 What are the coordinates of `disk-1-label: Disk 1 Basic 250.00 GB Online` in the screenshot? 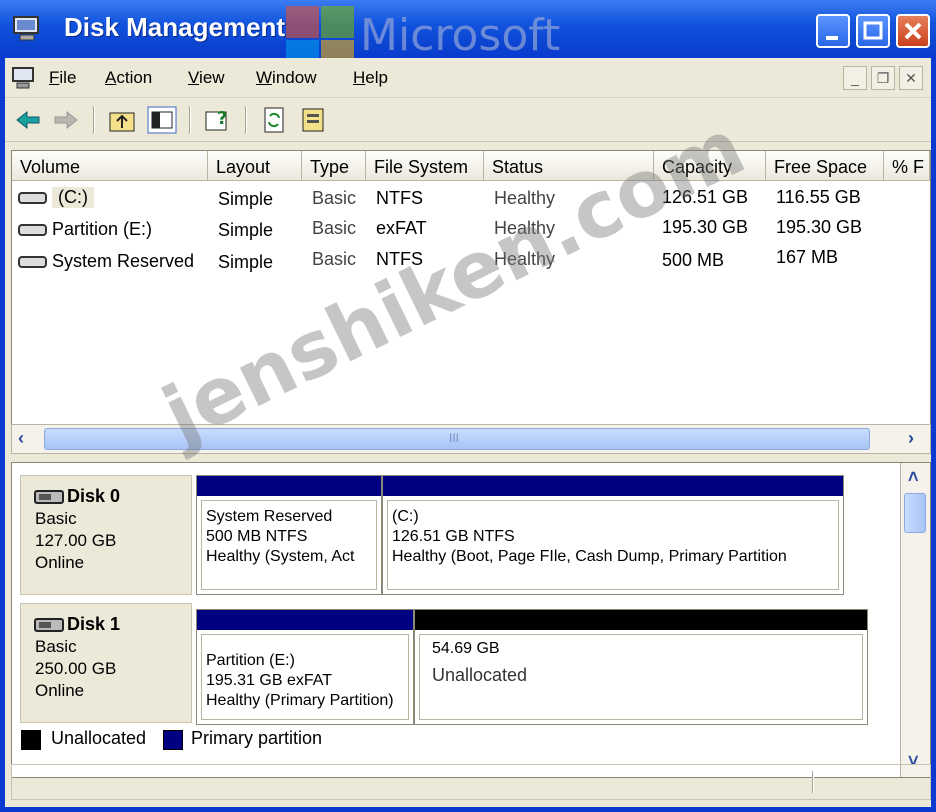 It's located at (106, 663).